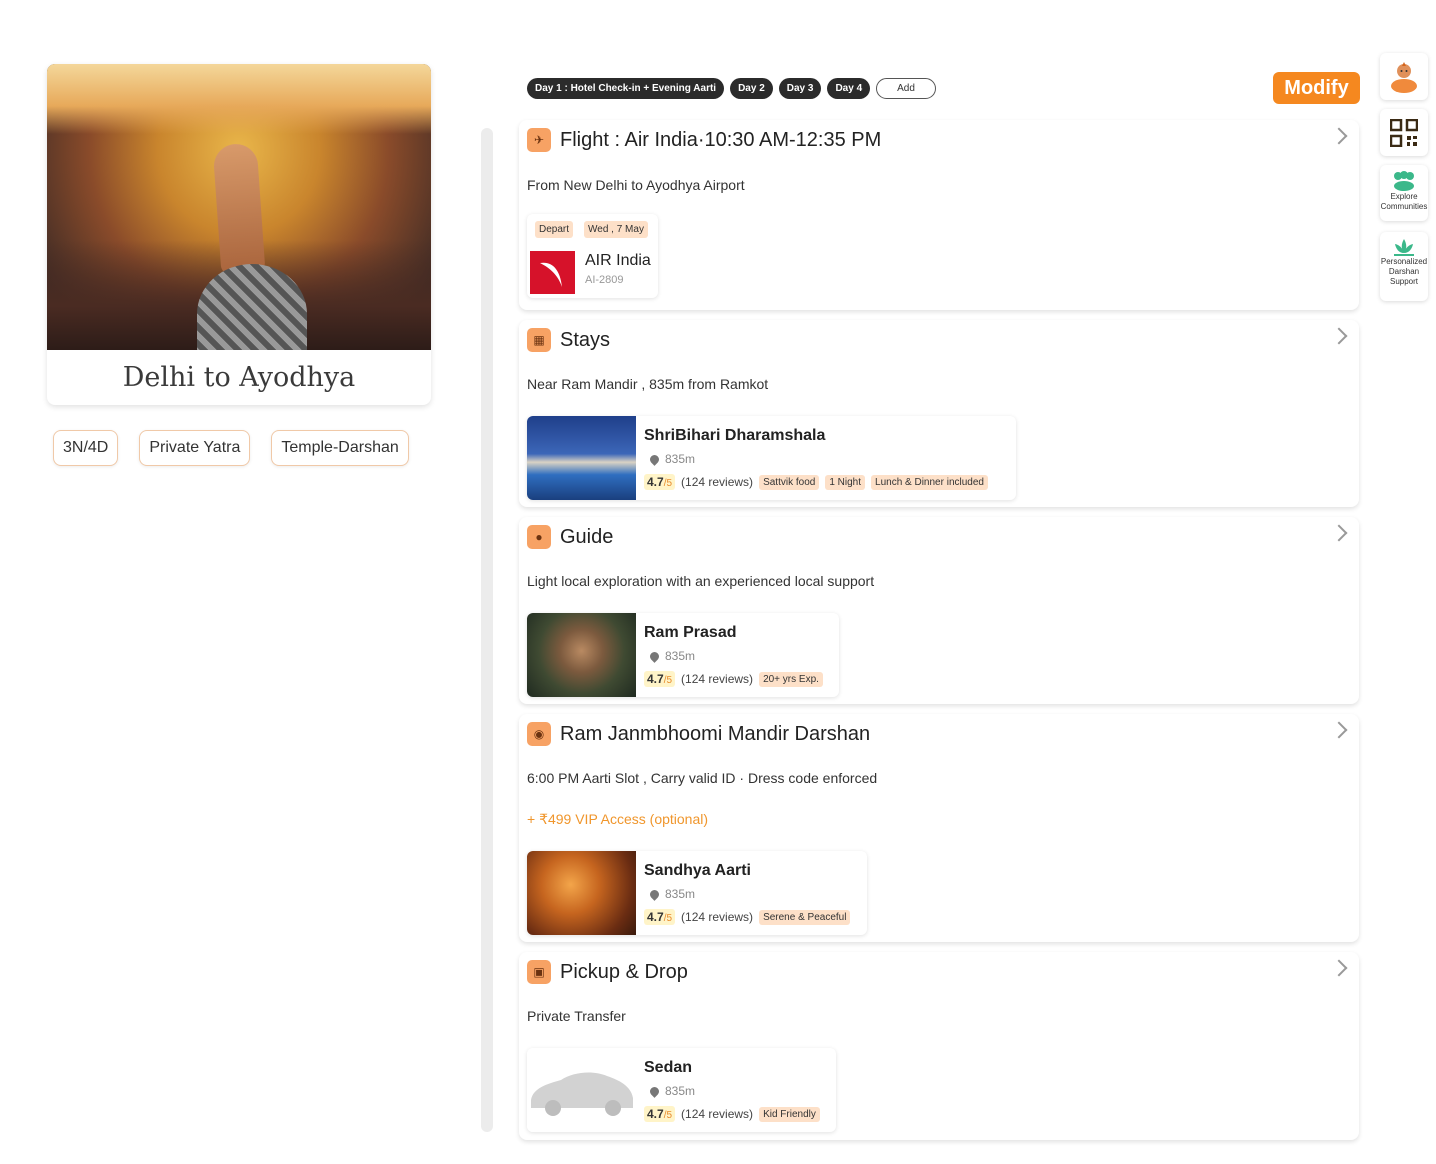 This screenshot has height=1164, width=1436. What do you see at coordinates (539, 537) in the screenshot?
I see `person-icon: ●` at bounding box center [539, 537].